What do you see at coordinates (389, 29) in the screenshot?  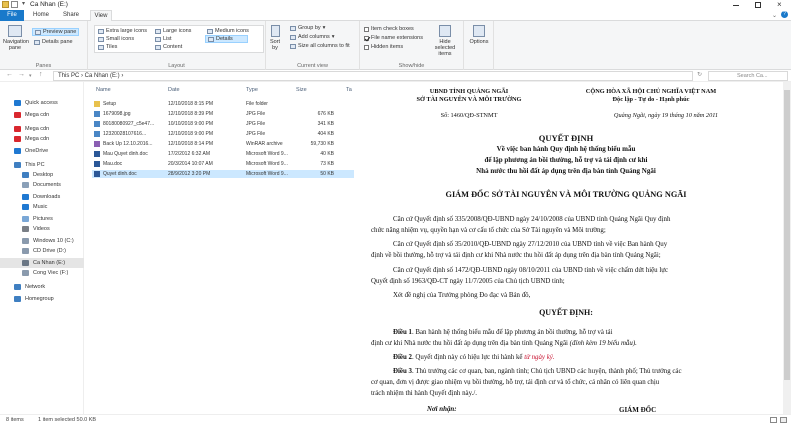 I see `item-check-boxes-toggle: Item check boxes` at bounding box center [389, 29].